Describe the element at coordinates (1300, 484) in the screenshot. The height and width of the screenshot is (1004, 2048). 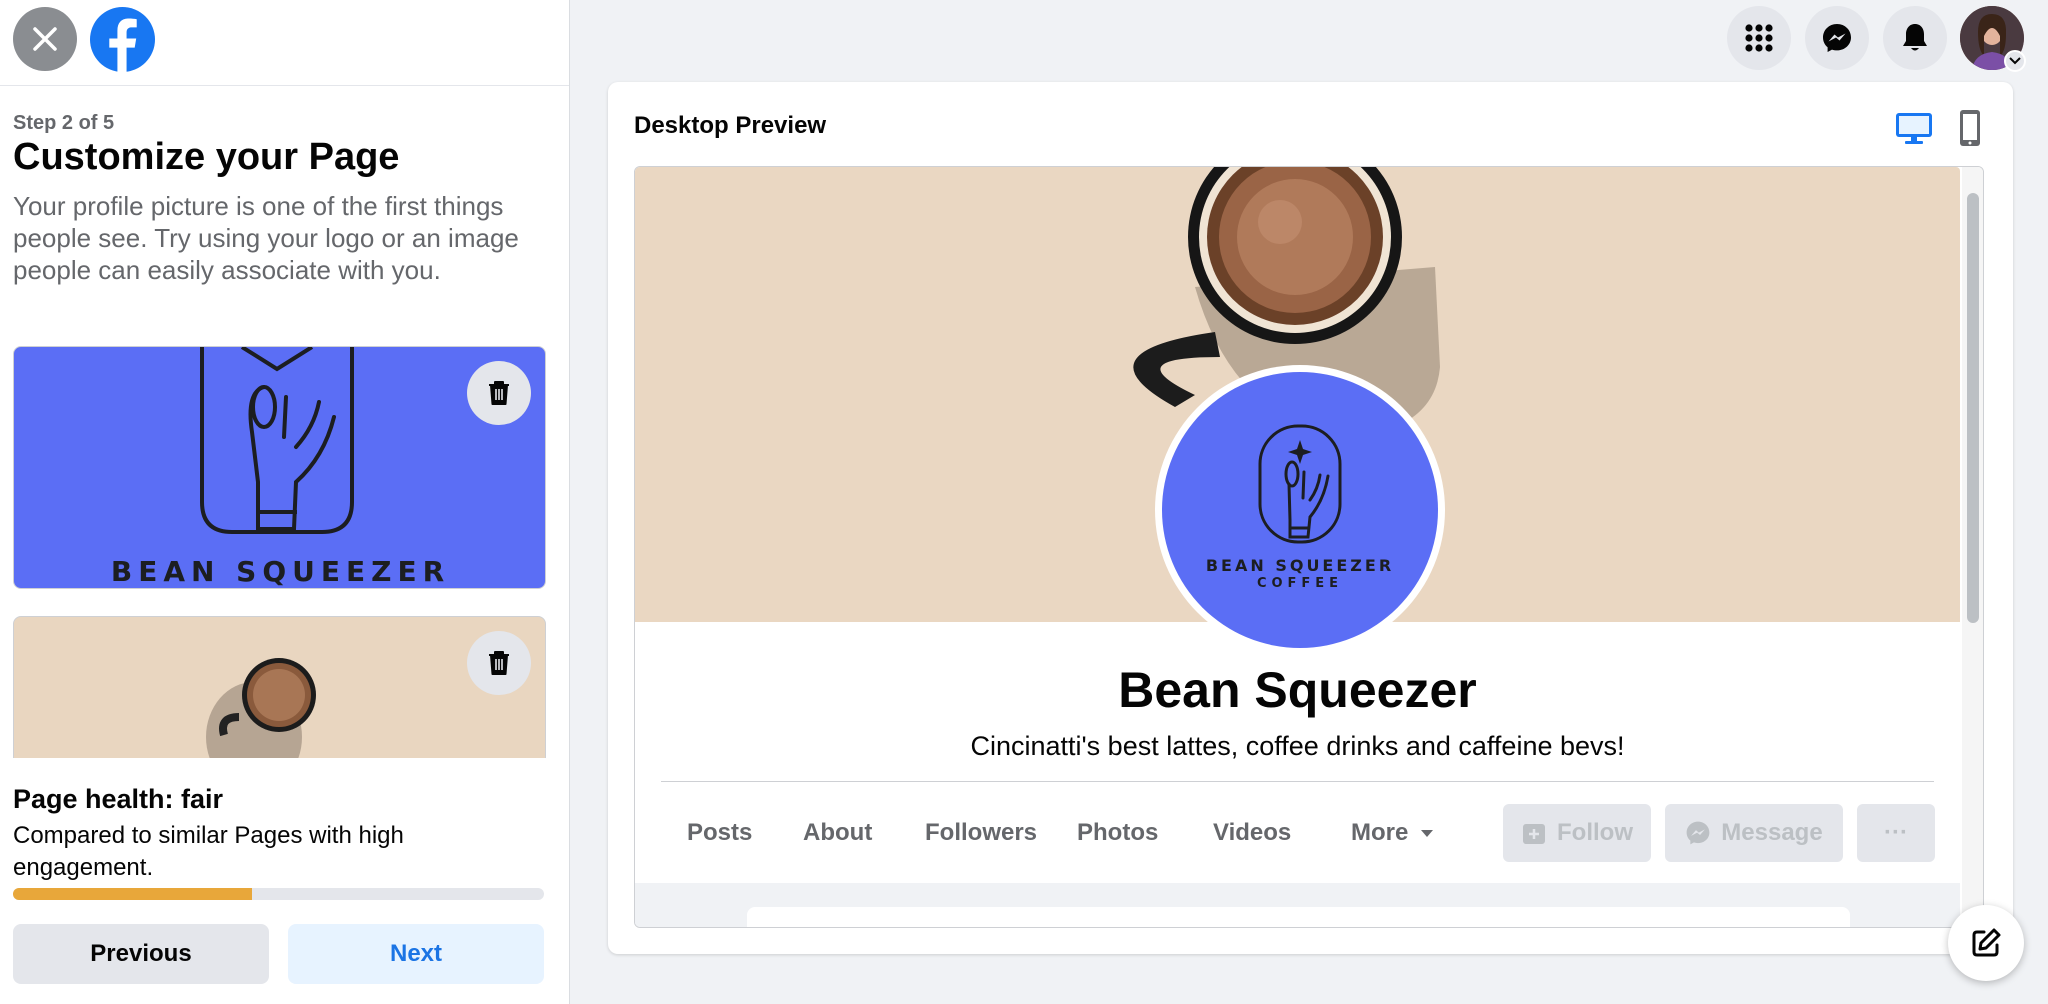
I see `hand-logo-icon` at that location.